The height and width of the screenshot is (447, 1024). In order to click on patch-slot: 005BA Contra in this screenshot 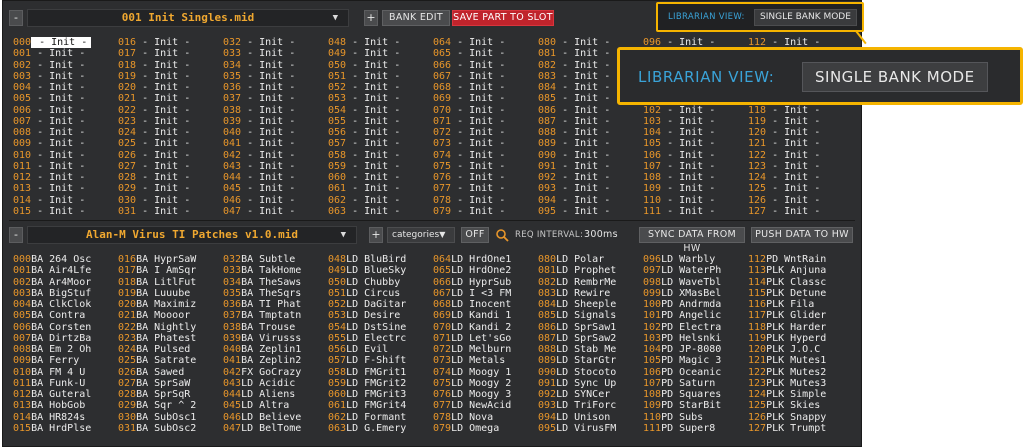, I will do `click(65, 315)`.